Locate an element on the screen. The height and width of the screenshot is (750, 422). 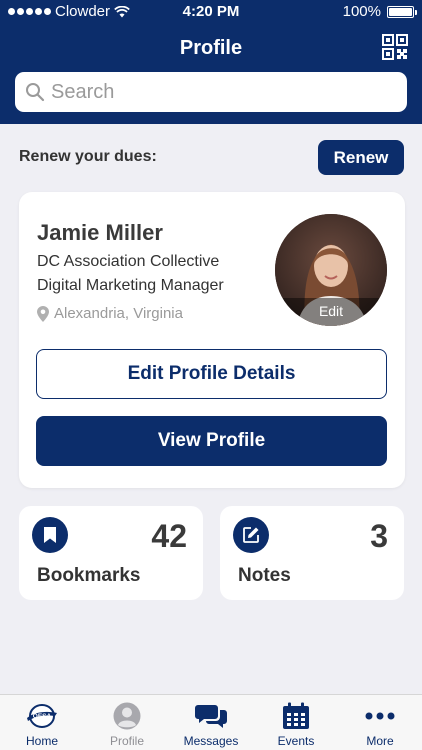
bookmarks-card: 42 Bookmarks is located at coordinates (111, 553).